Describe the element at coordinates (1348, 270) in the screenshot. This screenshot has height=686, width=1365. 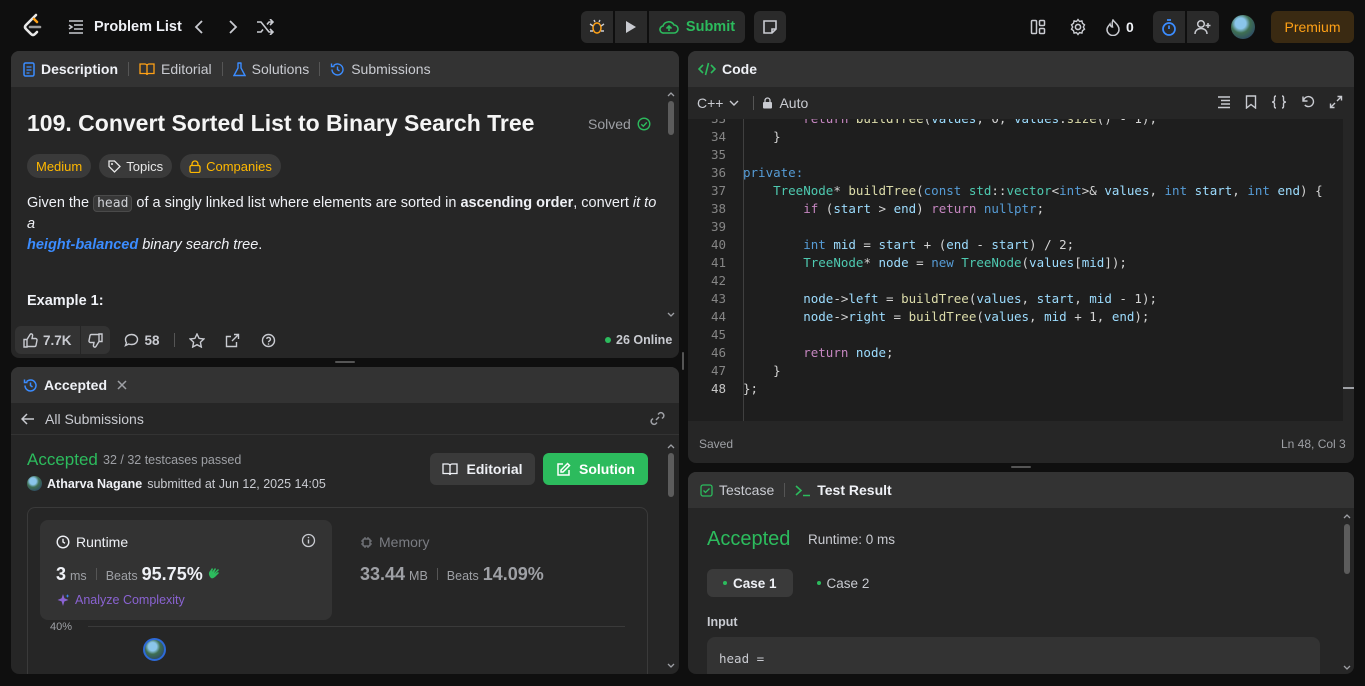
I see `code-scrollbar` at that location.